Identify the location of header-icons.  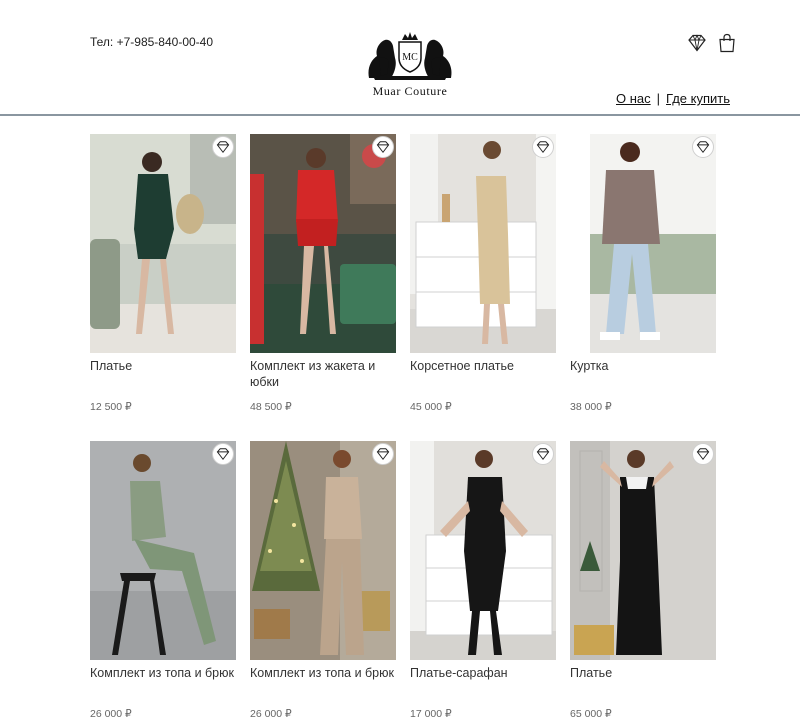
(712, 43).